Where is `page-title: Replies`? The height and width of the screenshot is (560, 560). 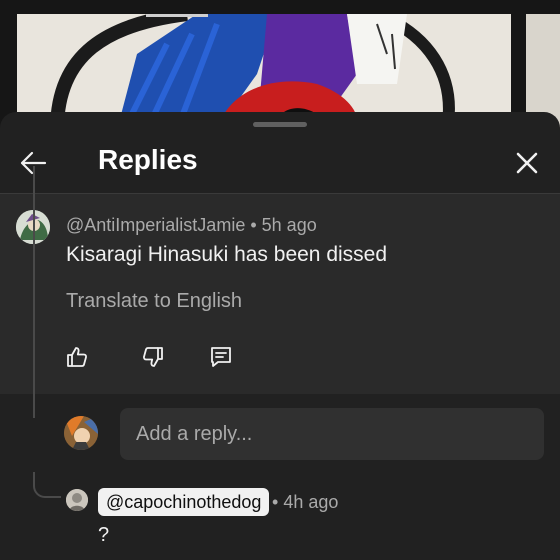 page-title: Replies is located at coordinates (148, 159).